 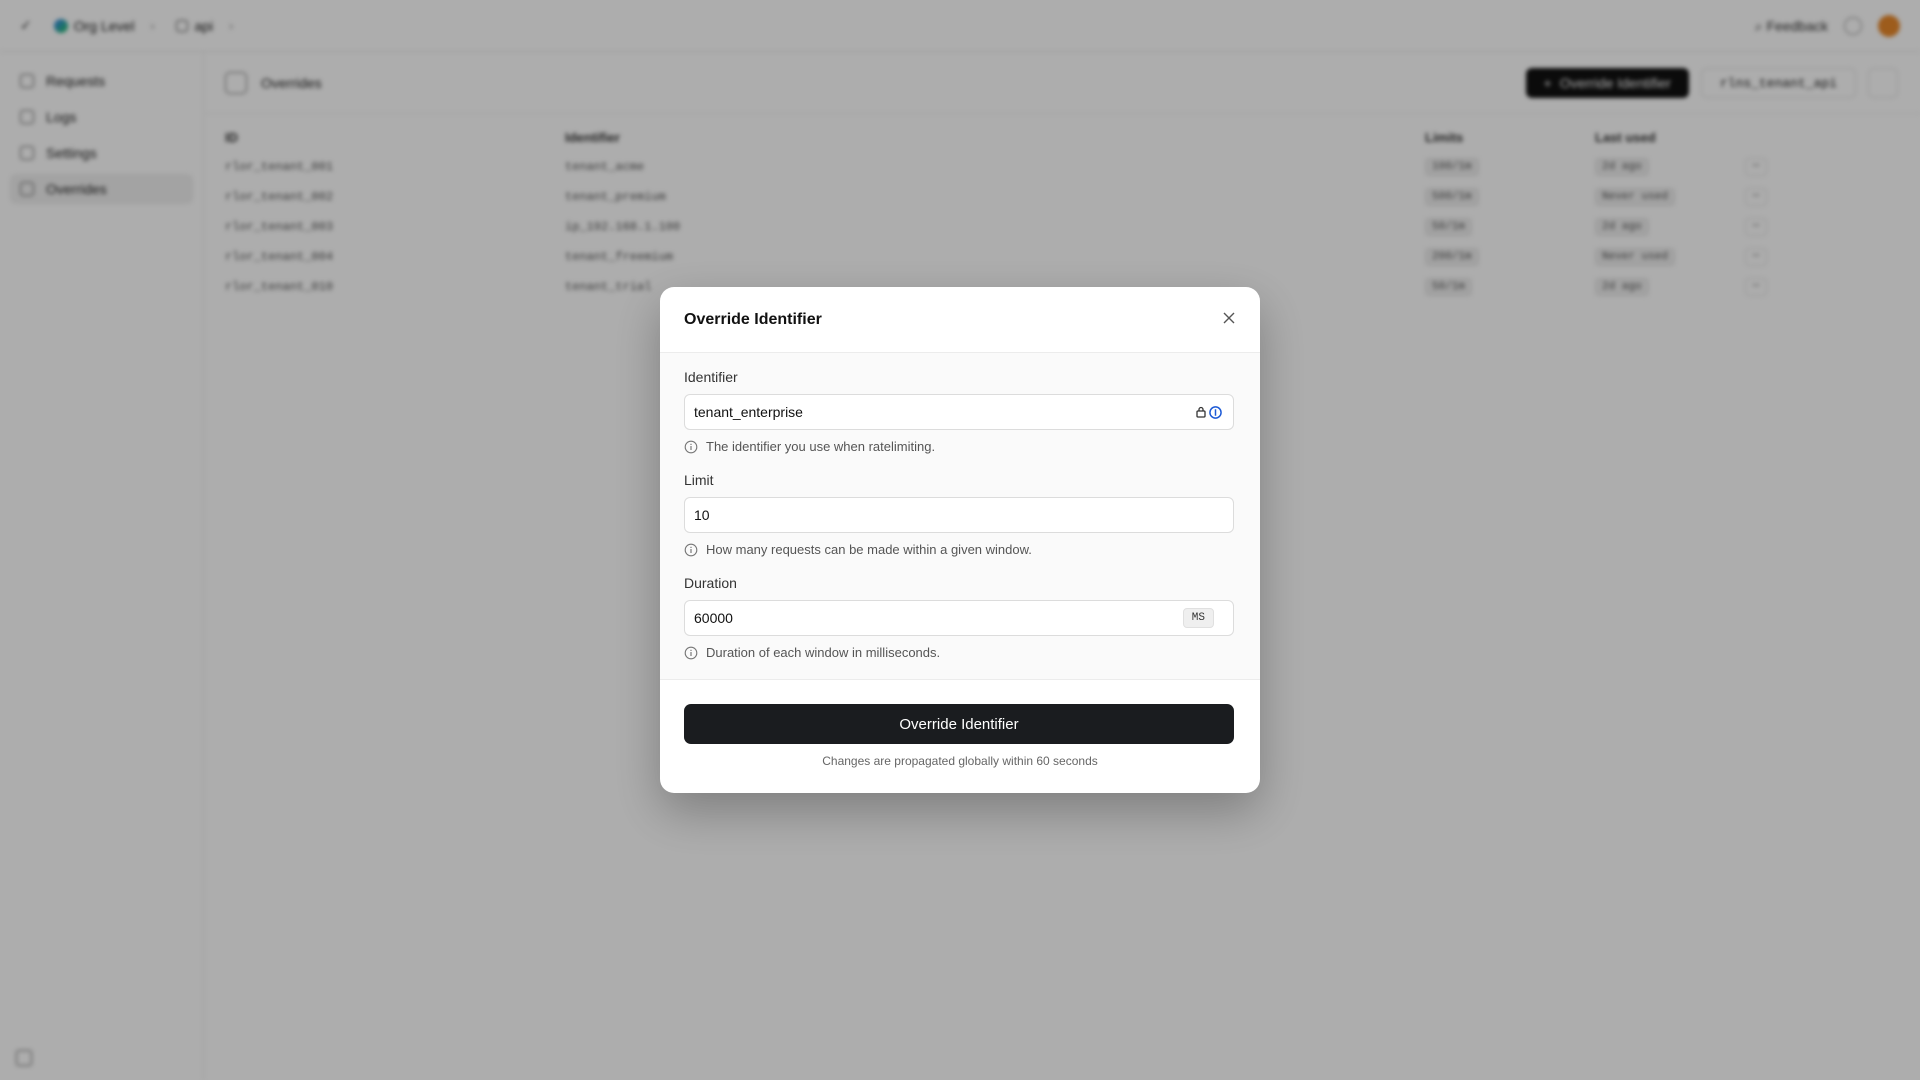 What do you see at coordinates (1198, 618) in the screenshot?
I see `duration-unit-badge: MS` at bounding box center [1198, 618].